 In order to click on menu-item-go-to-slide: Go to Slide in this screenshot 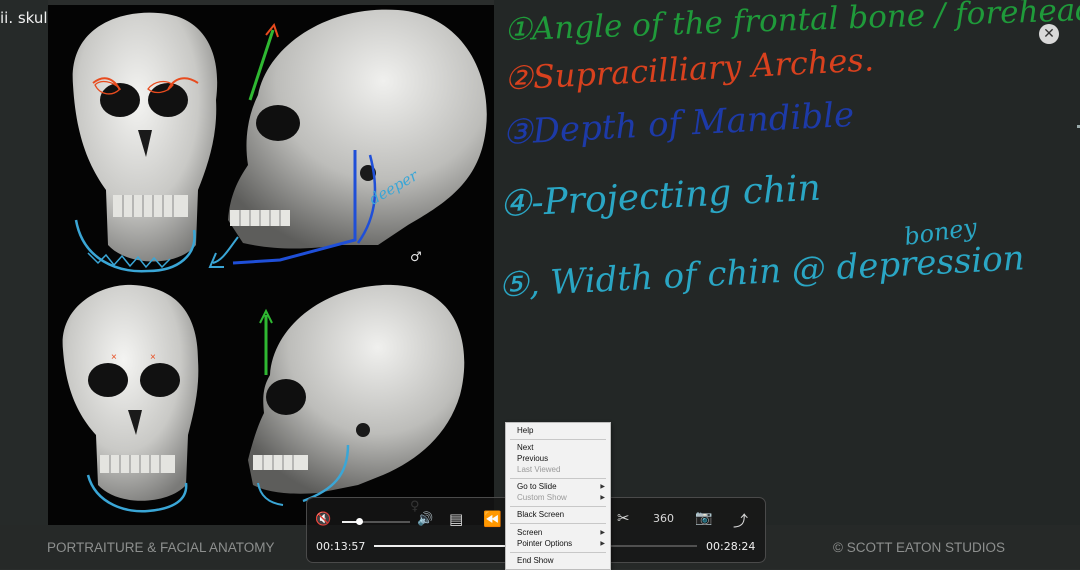, I will do `click(537, 486)`.